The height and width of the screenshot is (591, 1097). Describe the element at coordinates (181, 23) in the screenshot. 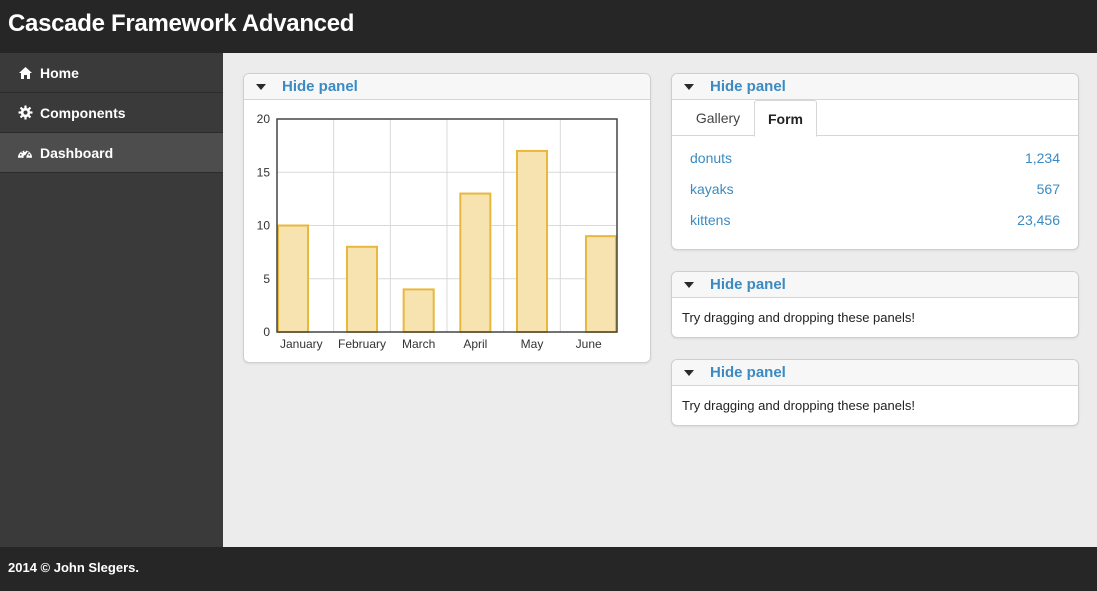

I see `app-title: Cascade Framework Advanced` at that location.